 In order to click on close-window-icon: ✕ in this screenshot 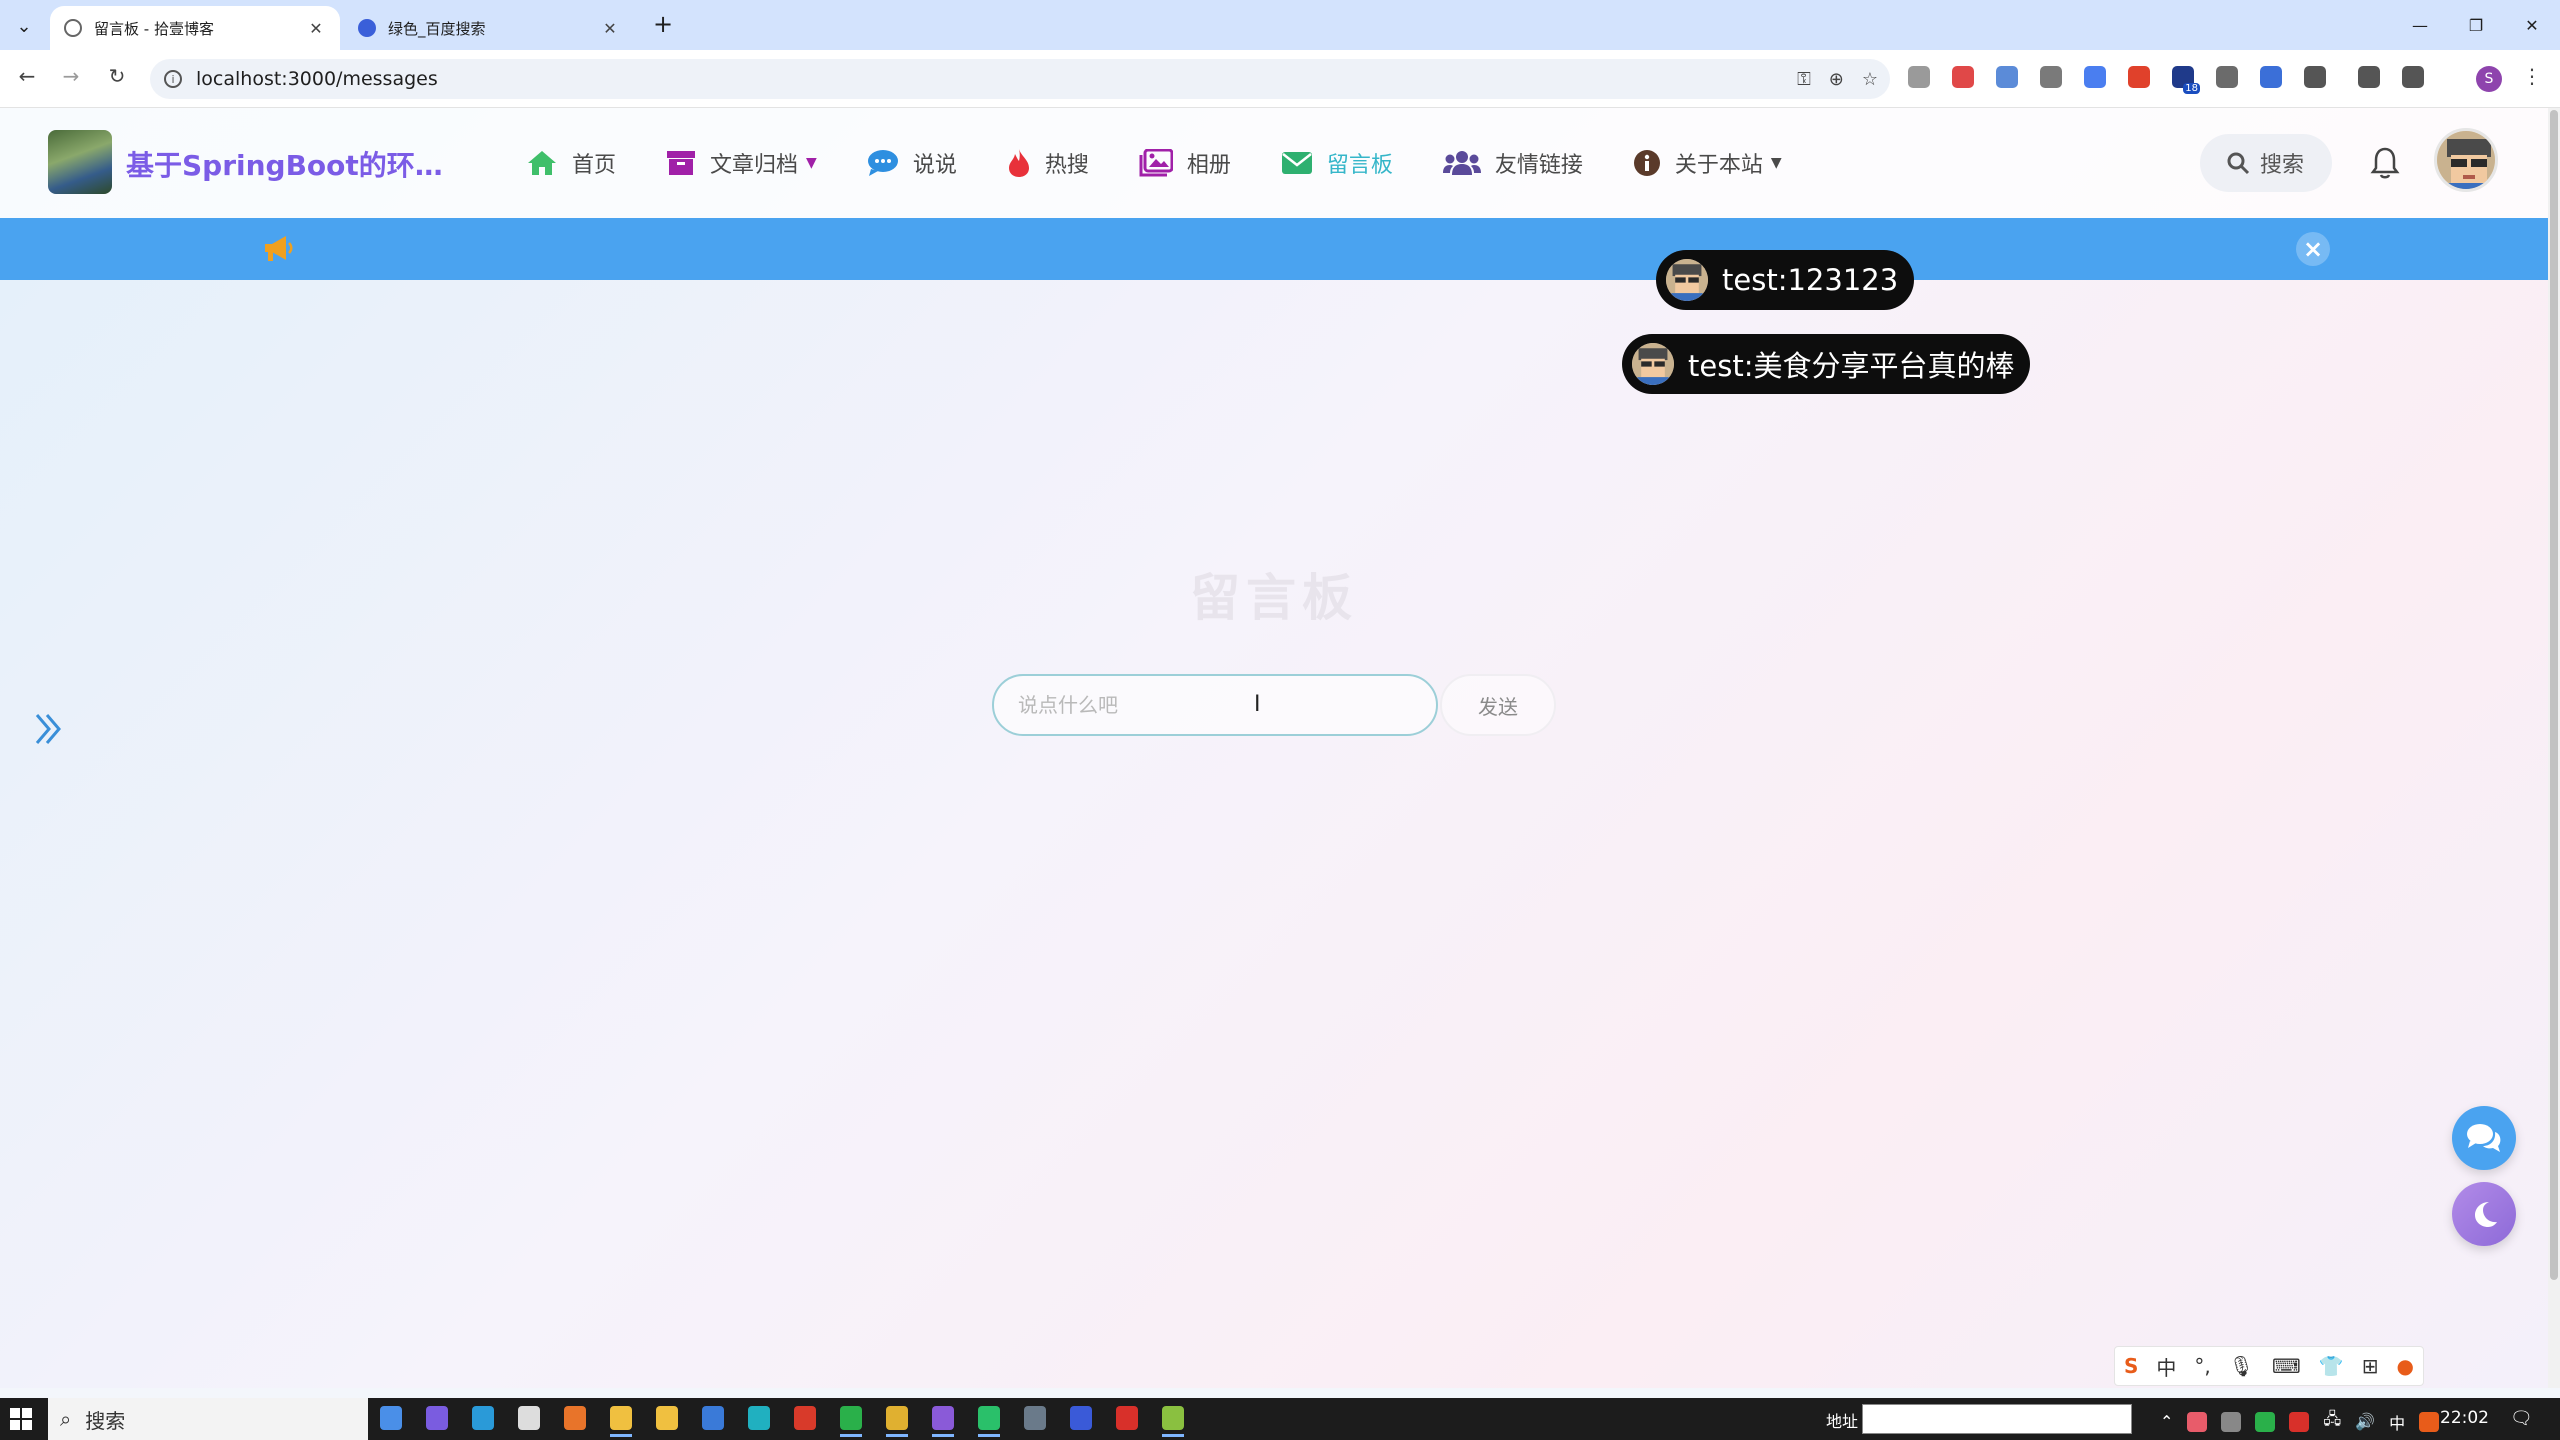, I will do `click(2532, 25)`.